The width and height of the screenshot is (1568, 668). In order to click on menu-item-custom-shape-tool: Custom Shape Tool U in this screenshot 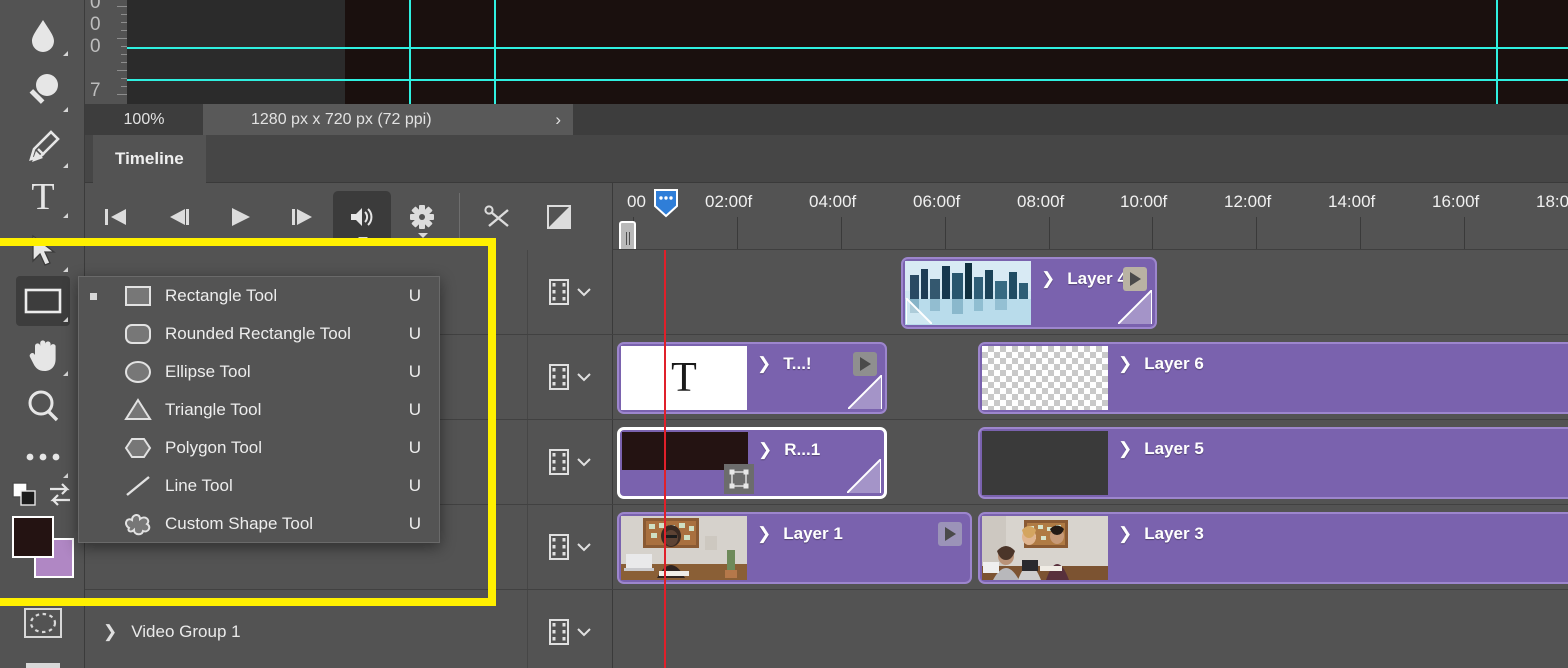, I will do `click(259, 524)`.